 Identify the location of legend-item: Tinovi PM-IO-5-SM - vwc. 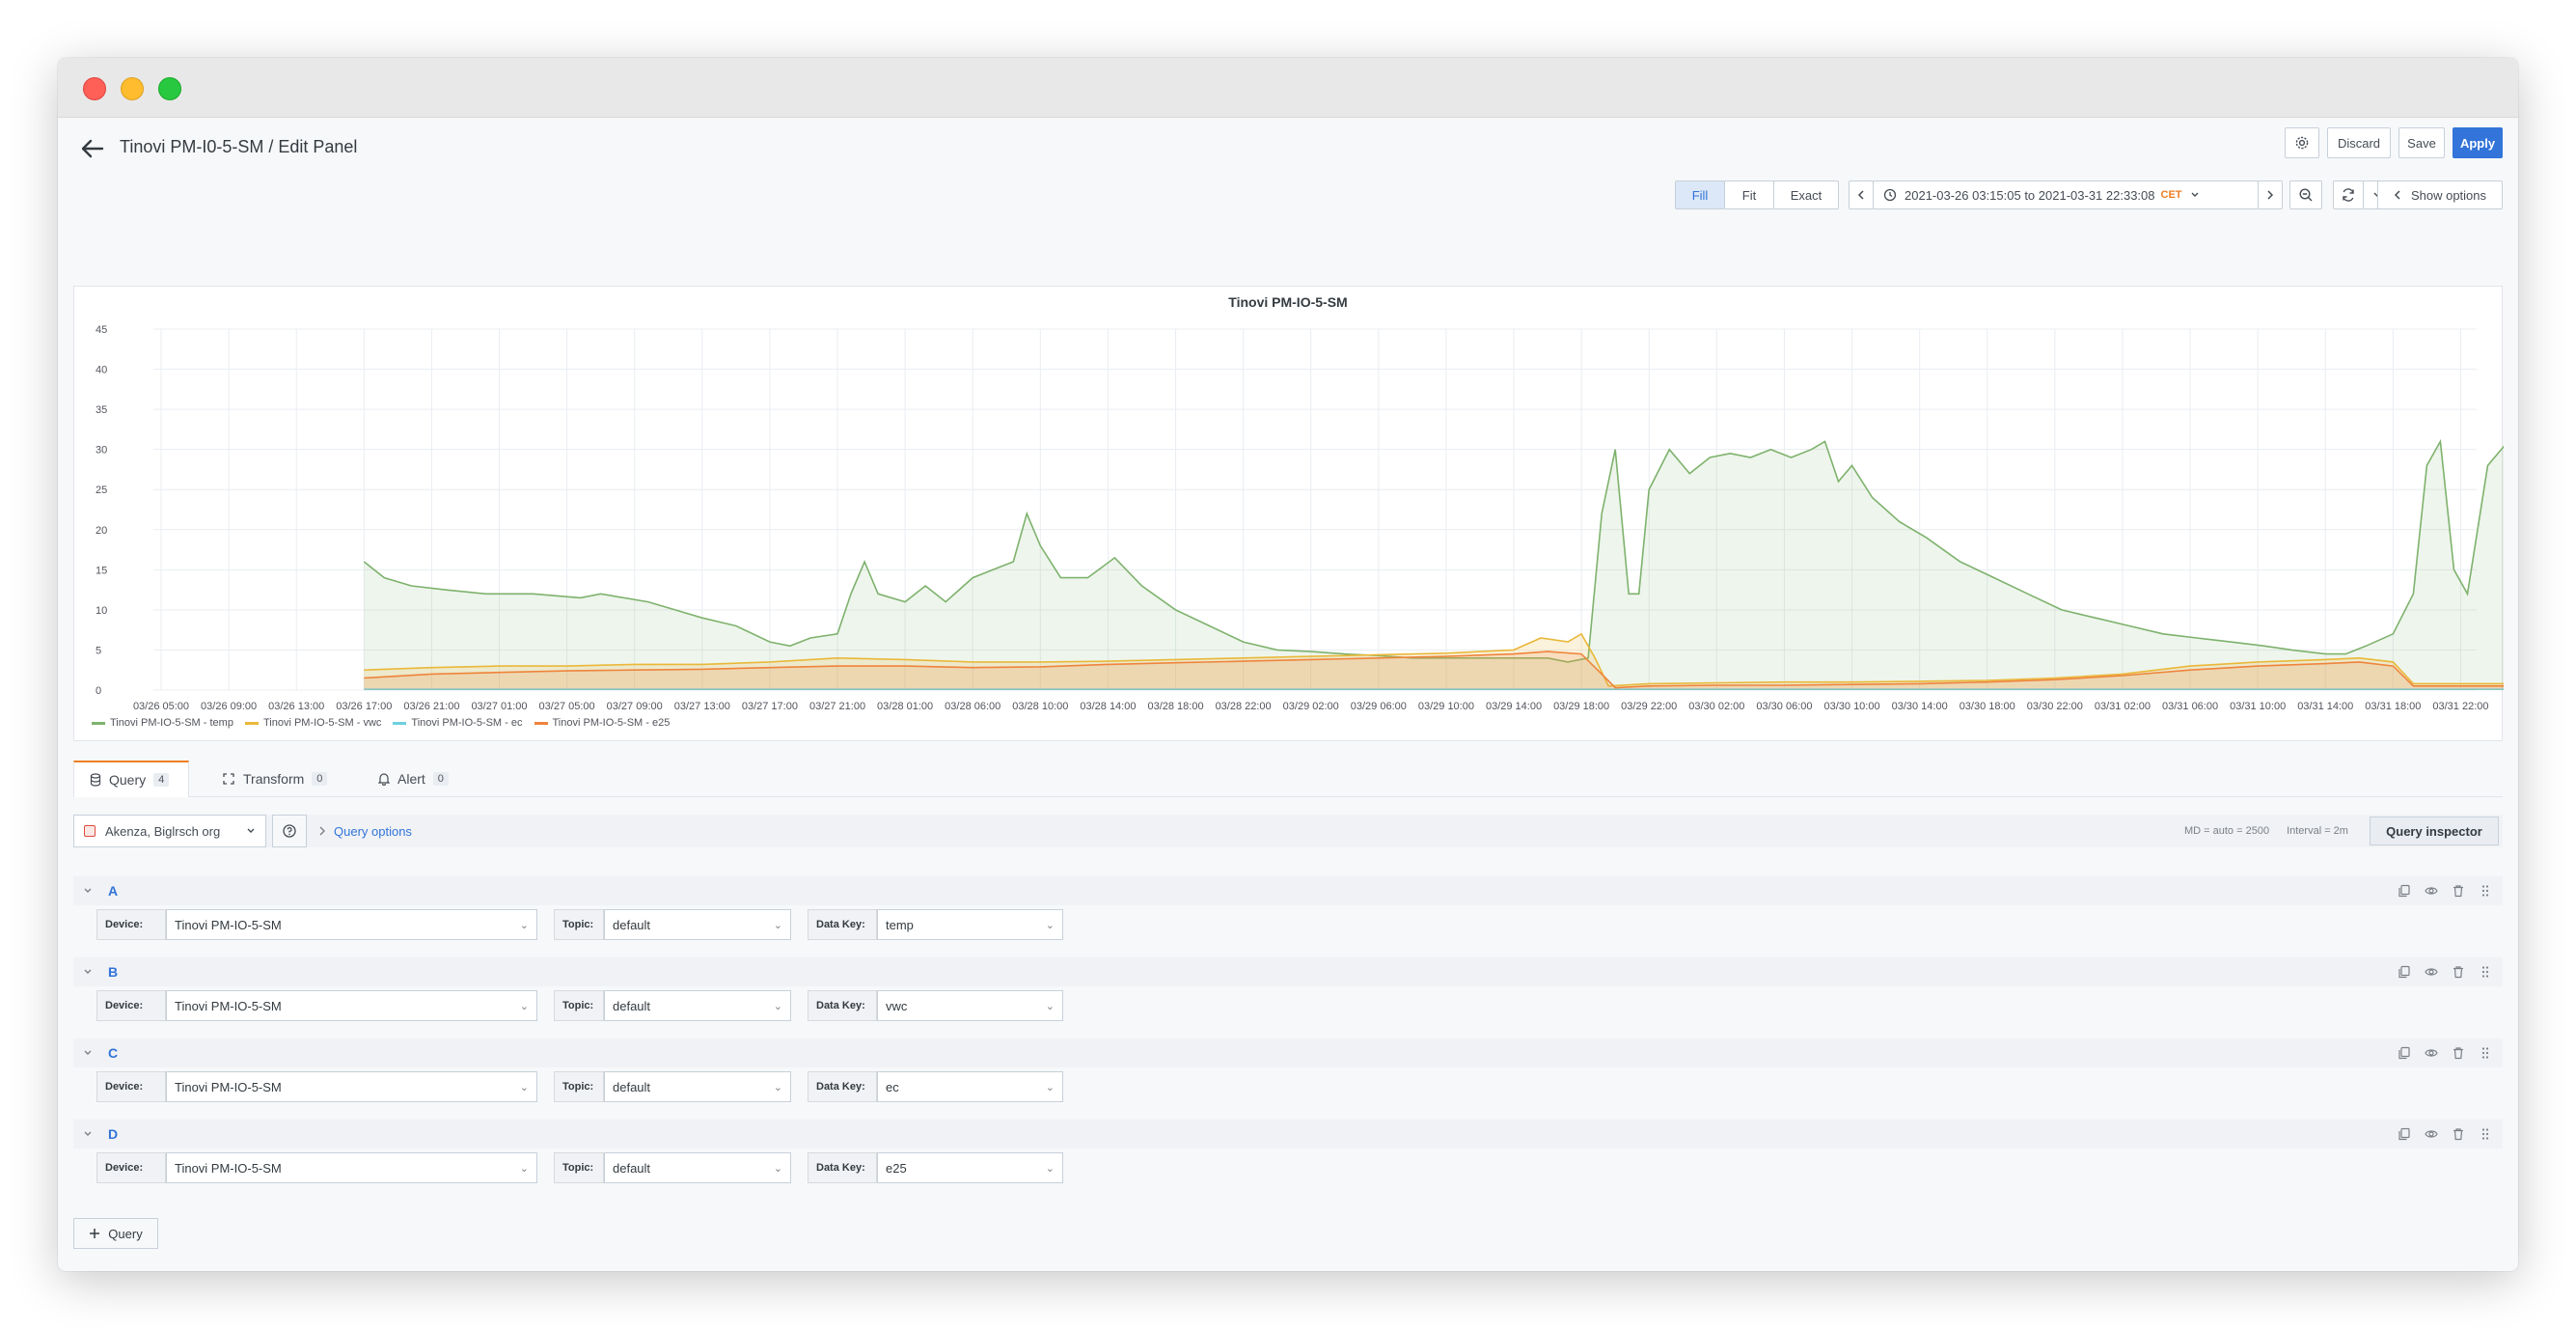
(312, 723).